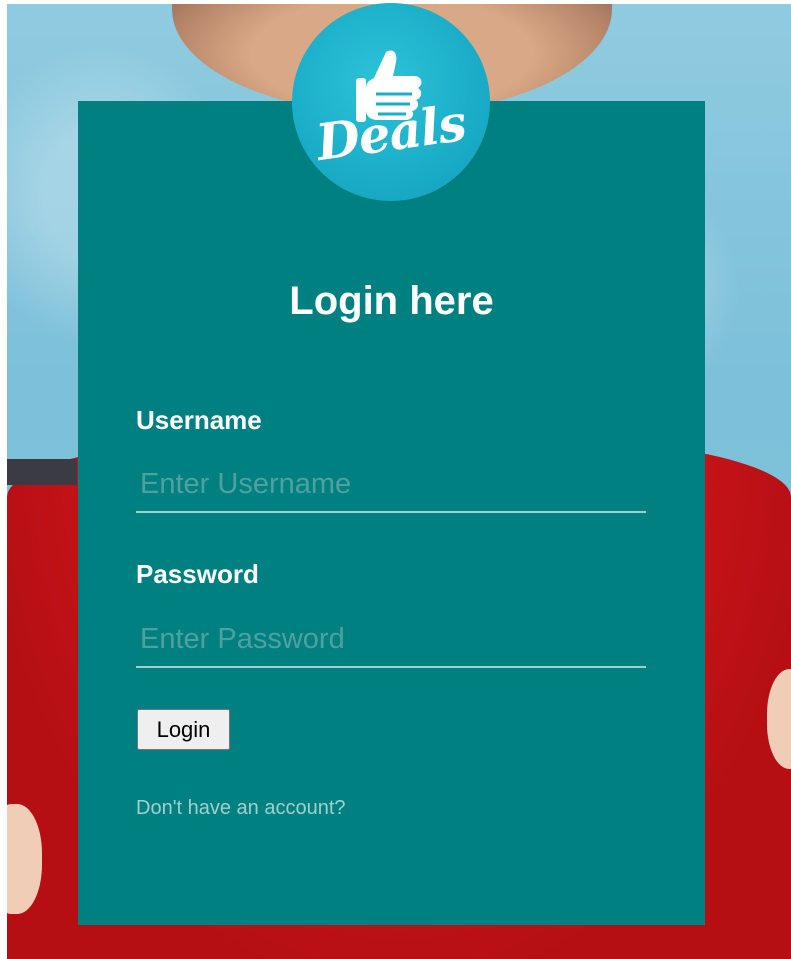 The image size is (791, 959). What do you see at coordinates (391, 301) in the screenshot?
I see `page-title: Login here` at bounding box center [391, 301].